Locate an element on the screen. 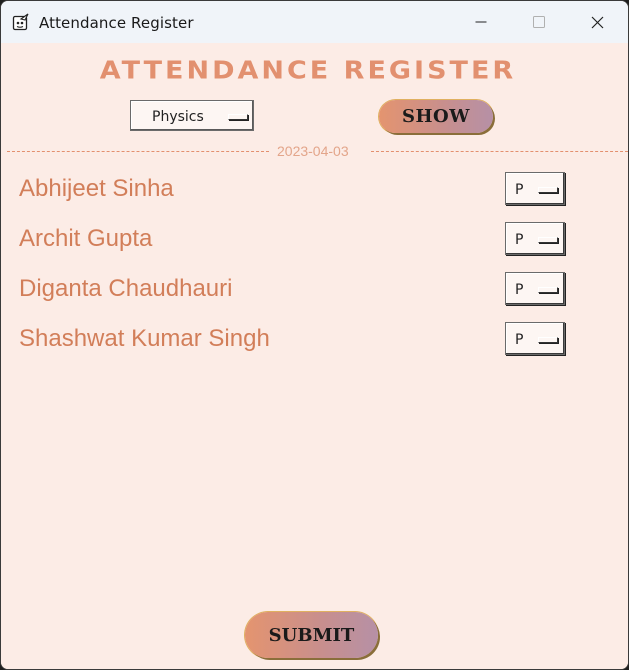 The image size is (629, 670). show-button: SHOW is located at coordinates (436, 116).